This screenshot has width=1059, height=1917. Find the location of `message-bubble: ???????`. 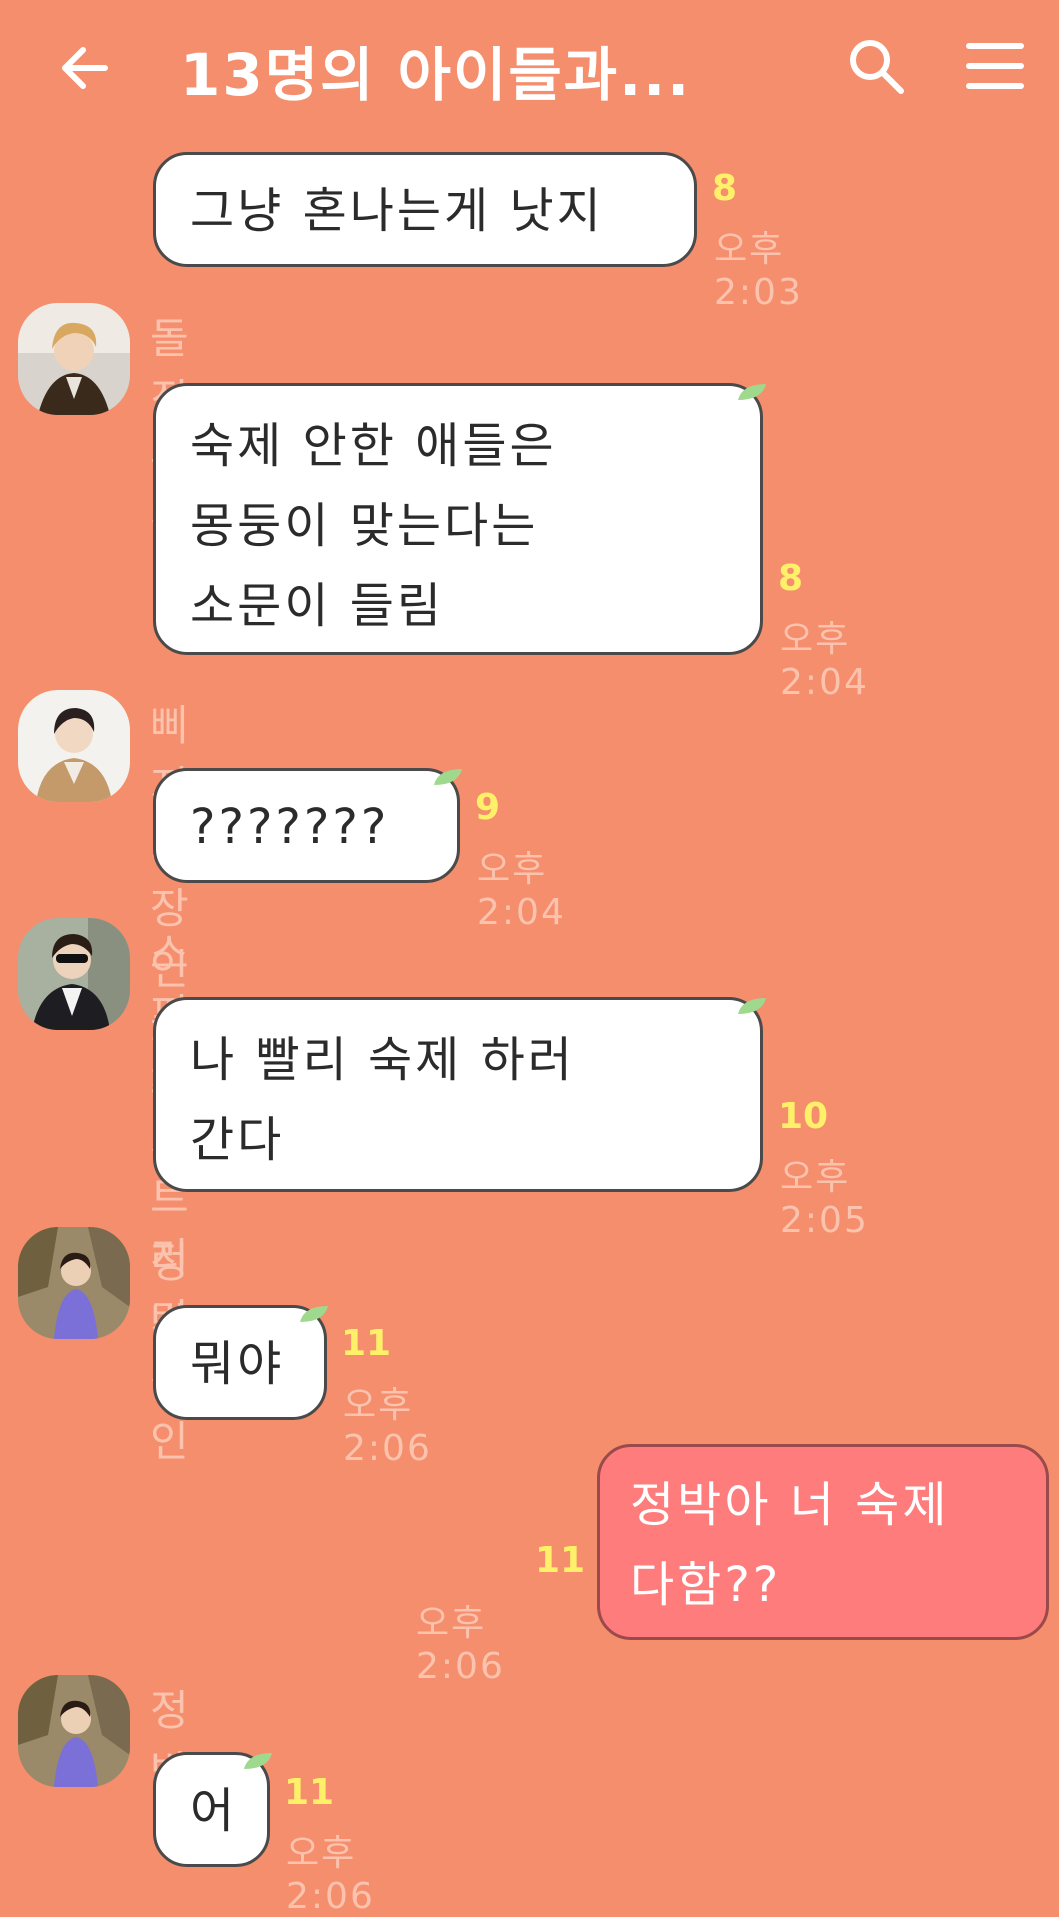

message-bubble: ??????? is located at coordinates (306, 825).